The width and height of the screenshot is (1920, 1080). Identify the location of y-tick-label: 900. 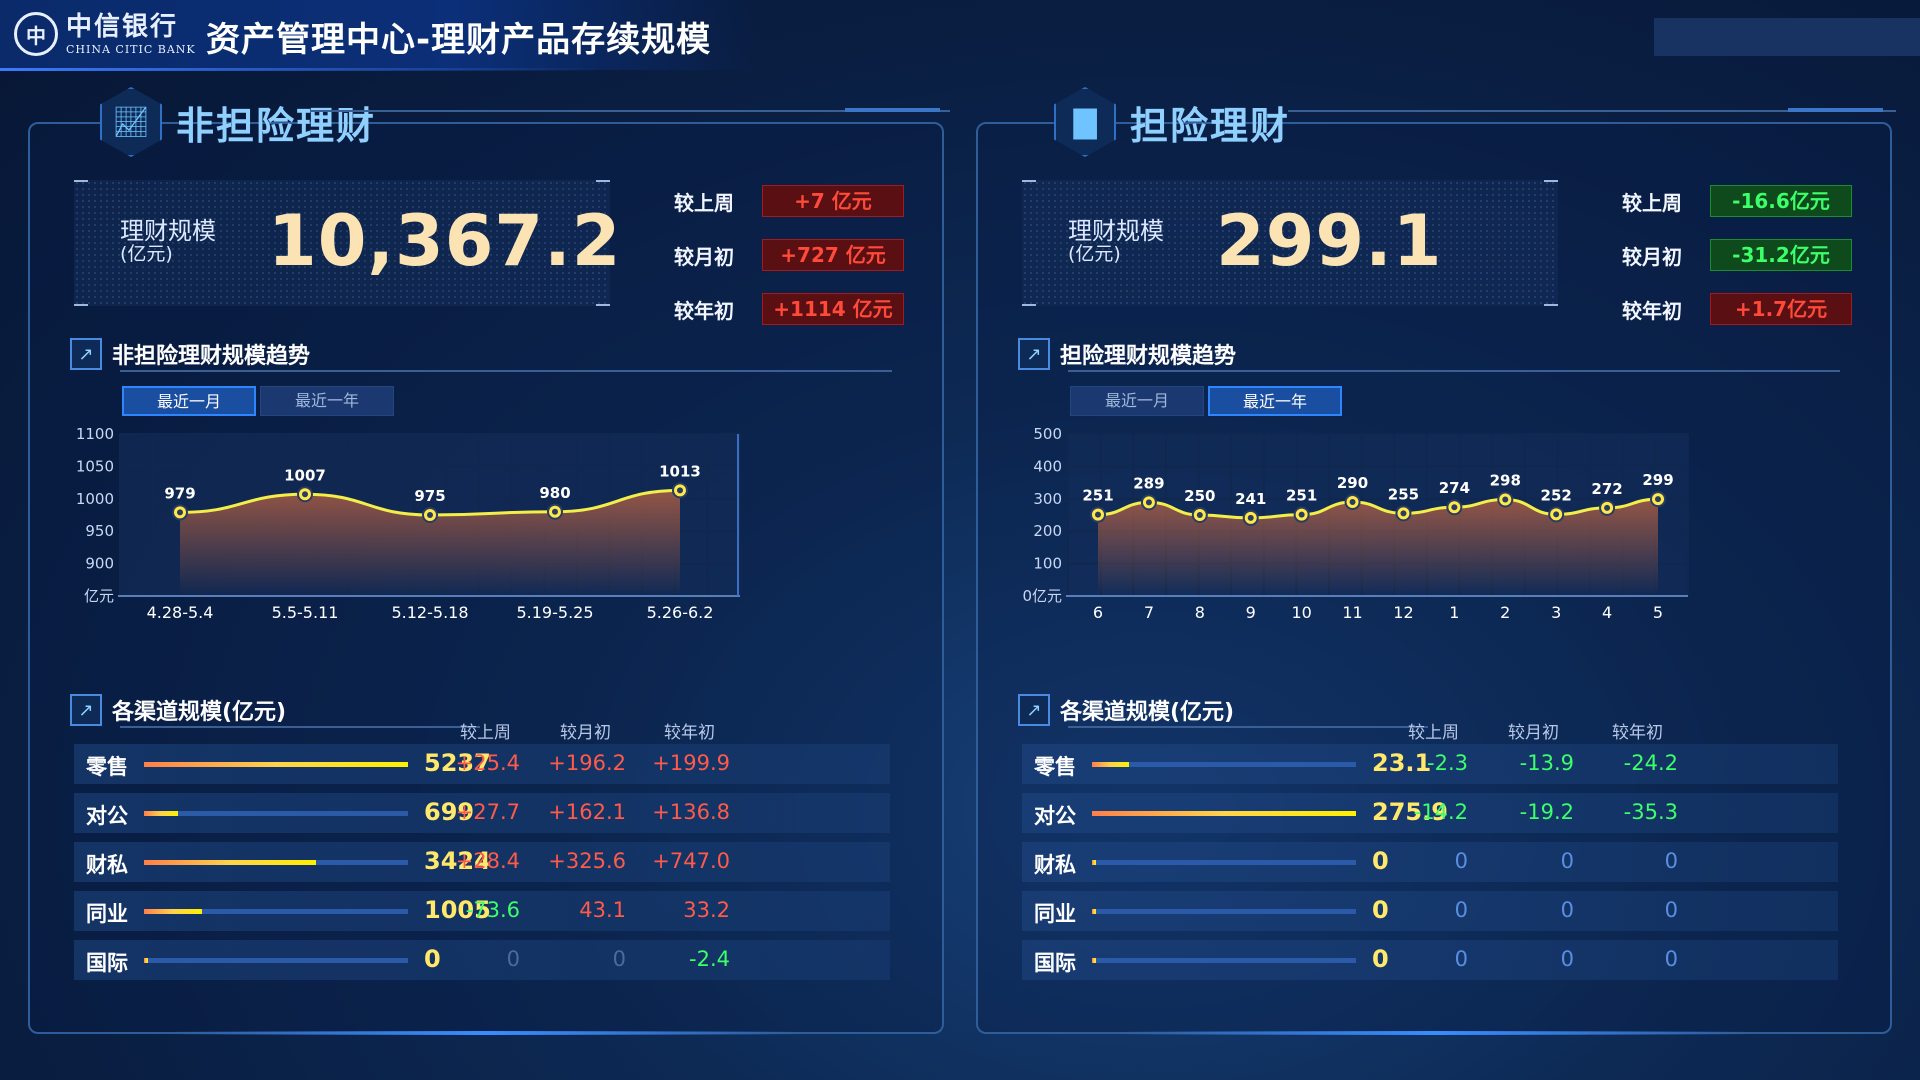
(99, 564).